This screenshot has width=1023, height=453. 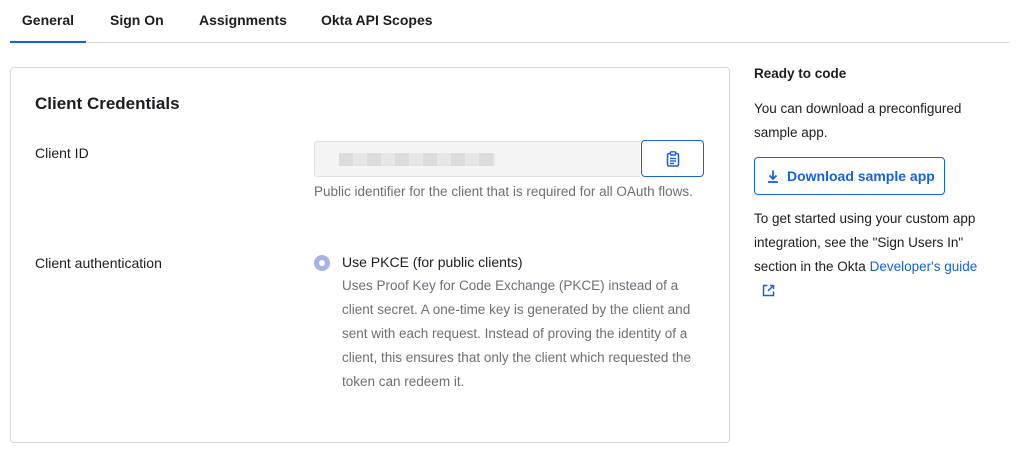 I want to click on tab-sign-on: Sign On, so click(x=137, y=20).